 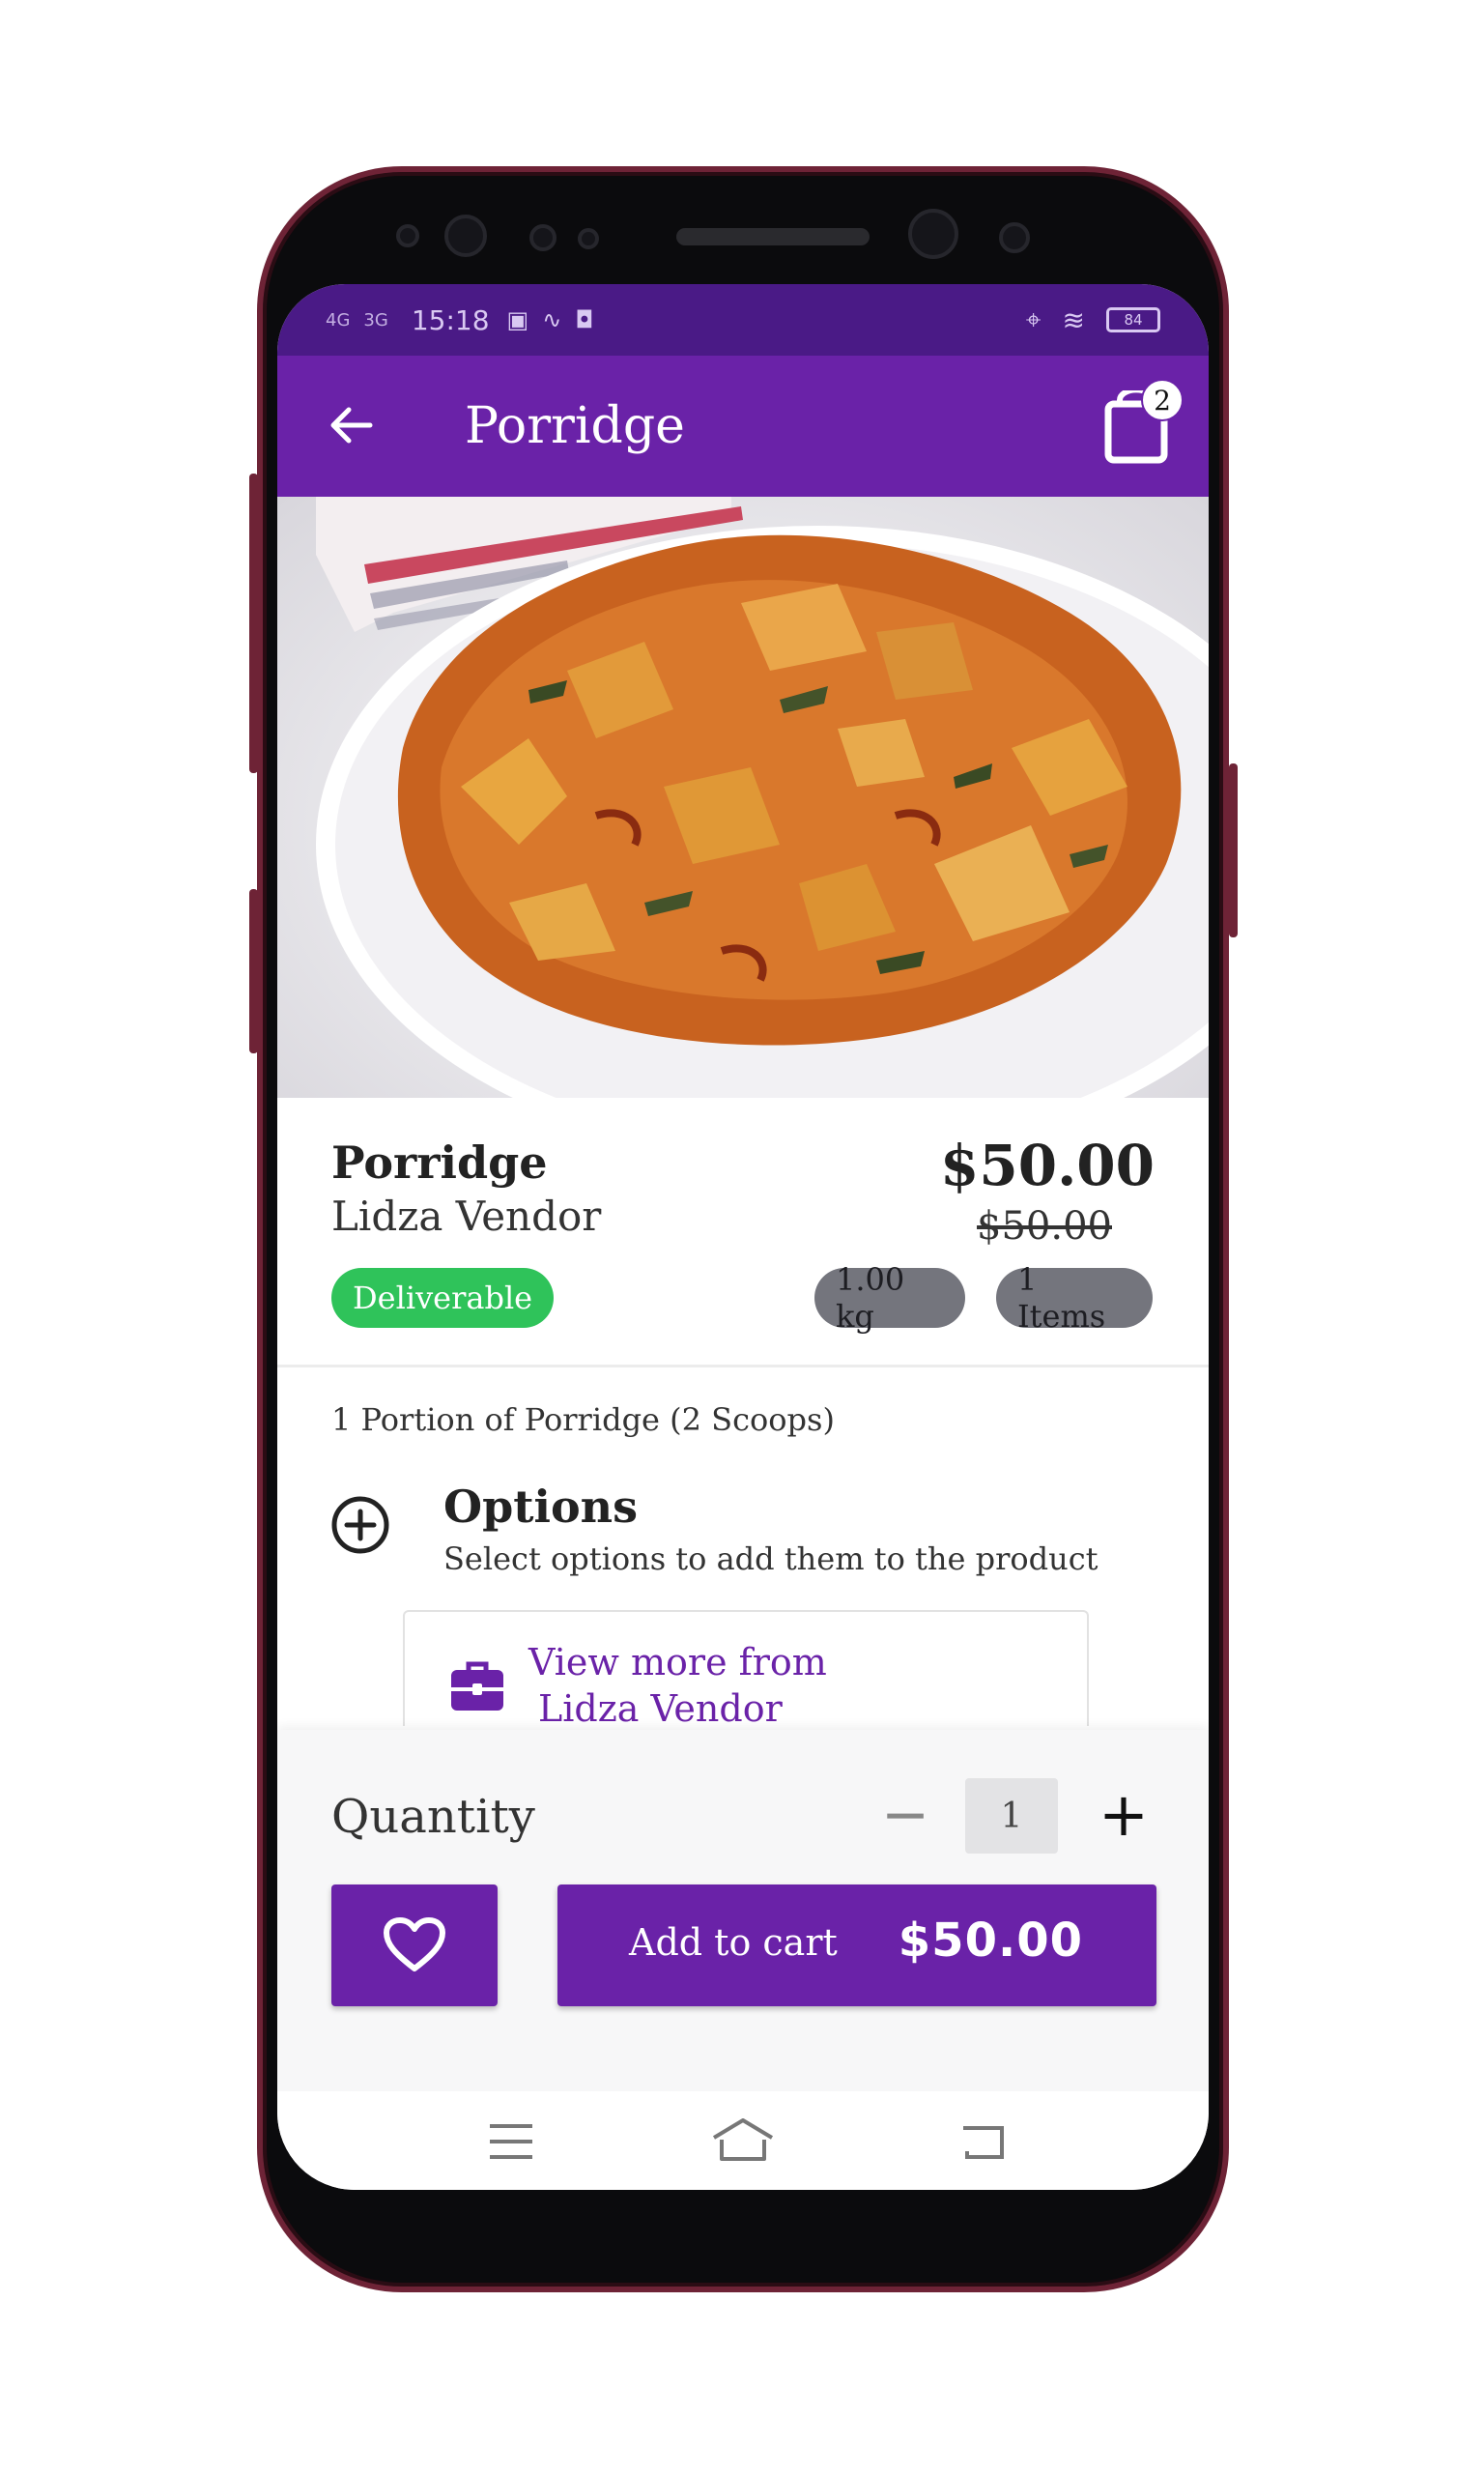 What do you see at coordinates (443, 1298) in the screenshot?
I see `deliverable-badge: Deliverable` at bounding box center [443, 1298].